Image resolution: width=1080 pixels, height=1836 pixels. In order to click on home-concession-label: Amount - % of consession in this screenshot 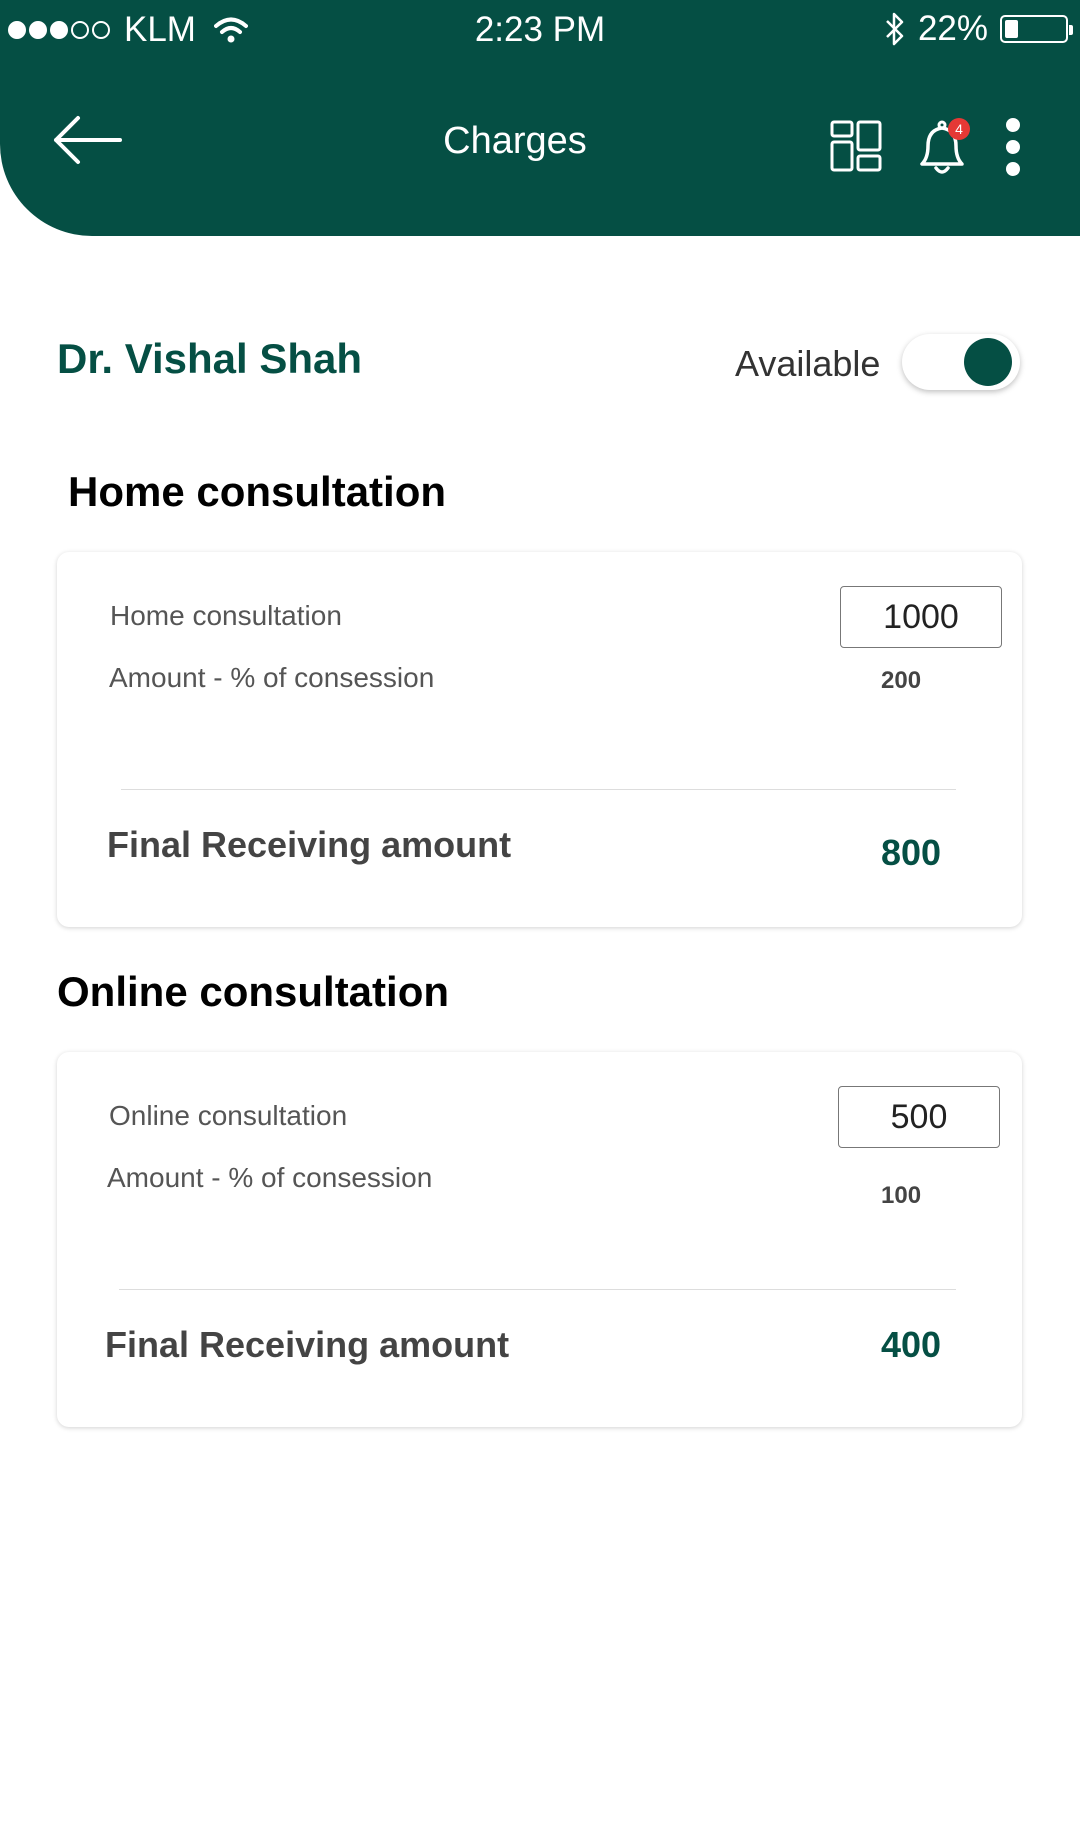, I will do `click(272, 677)`.